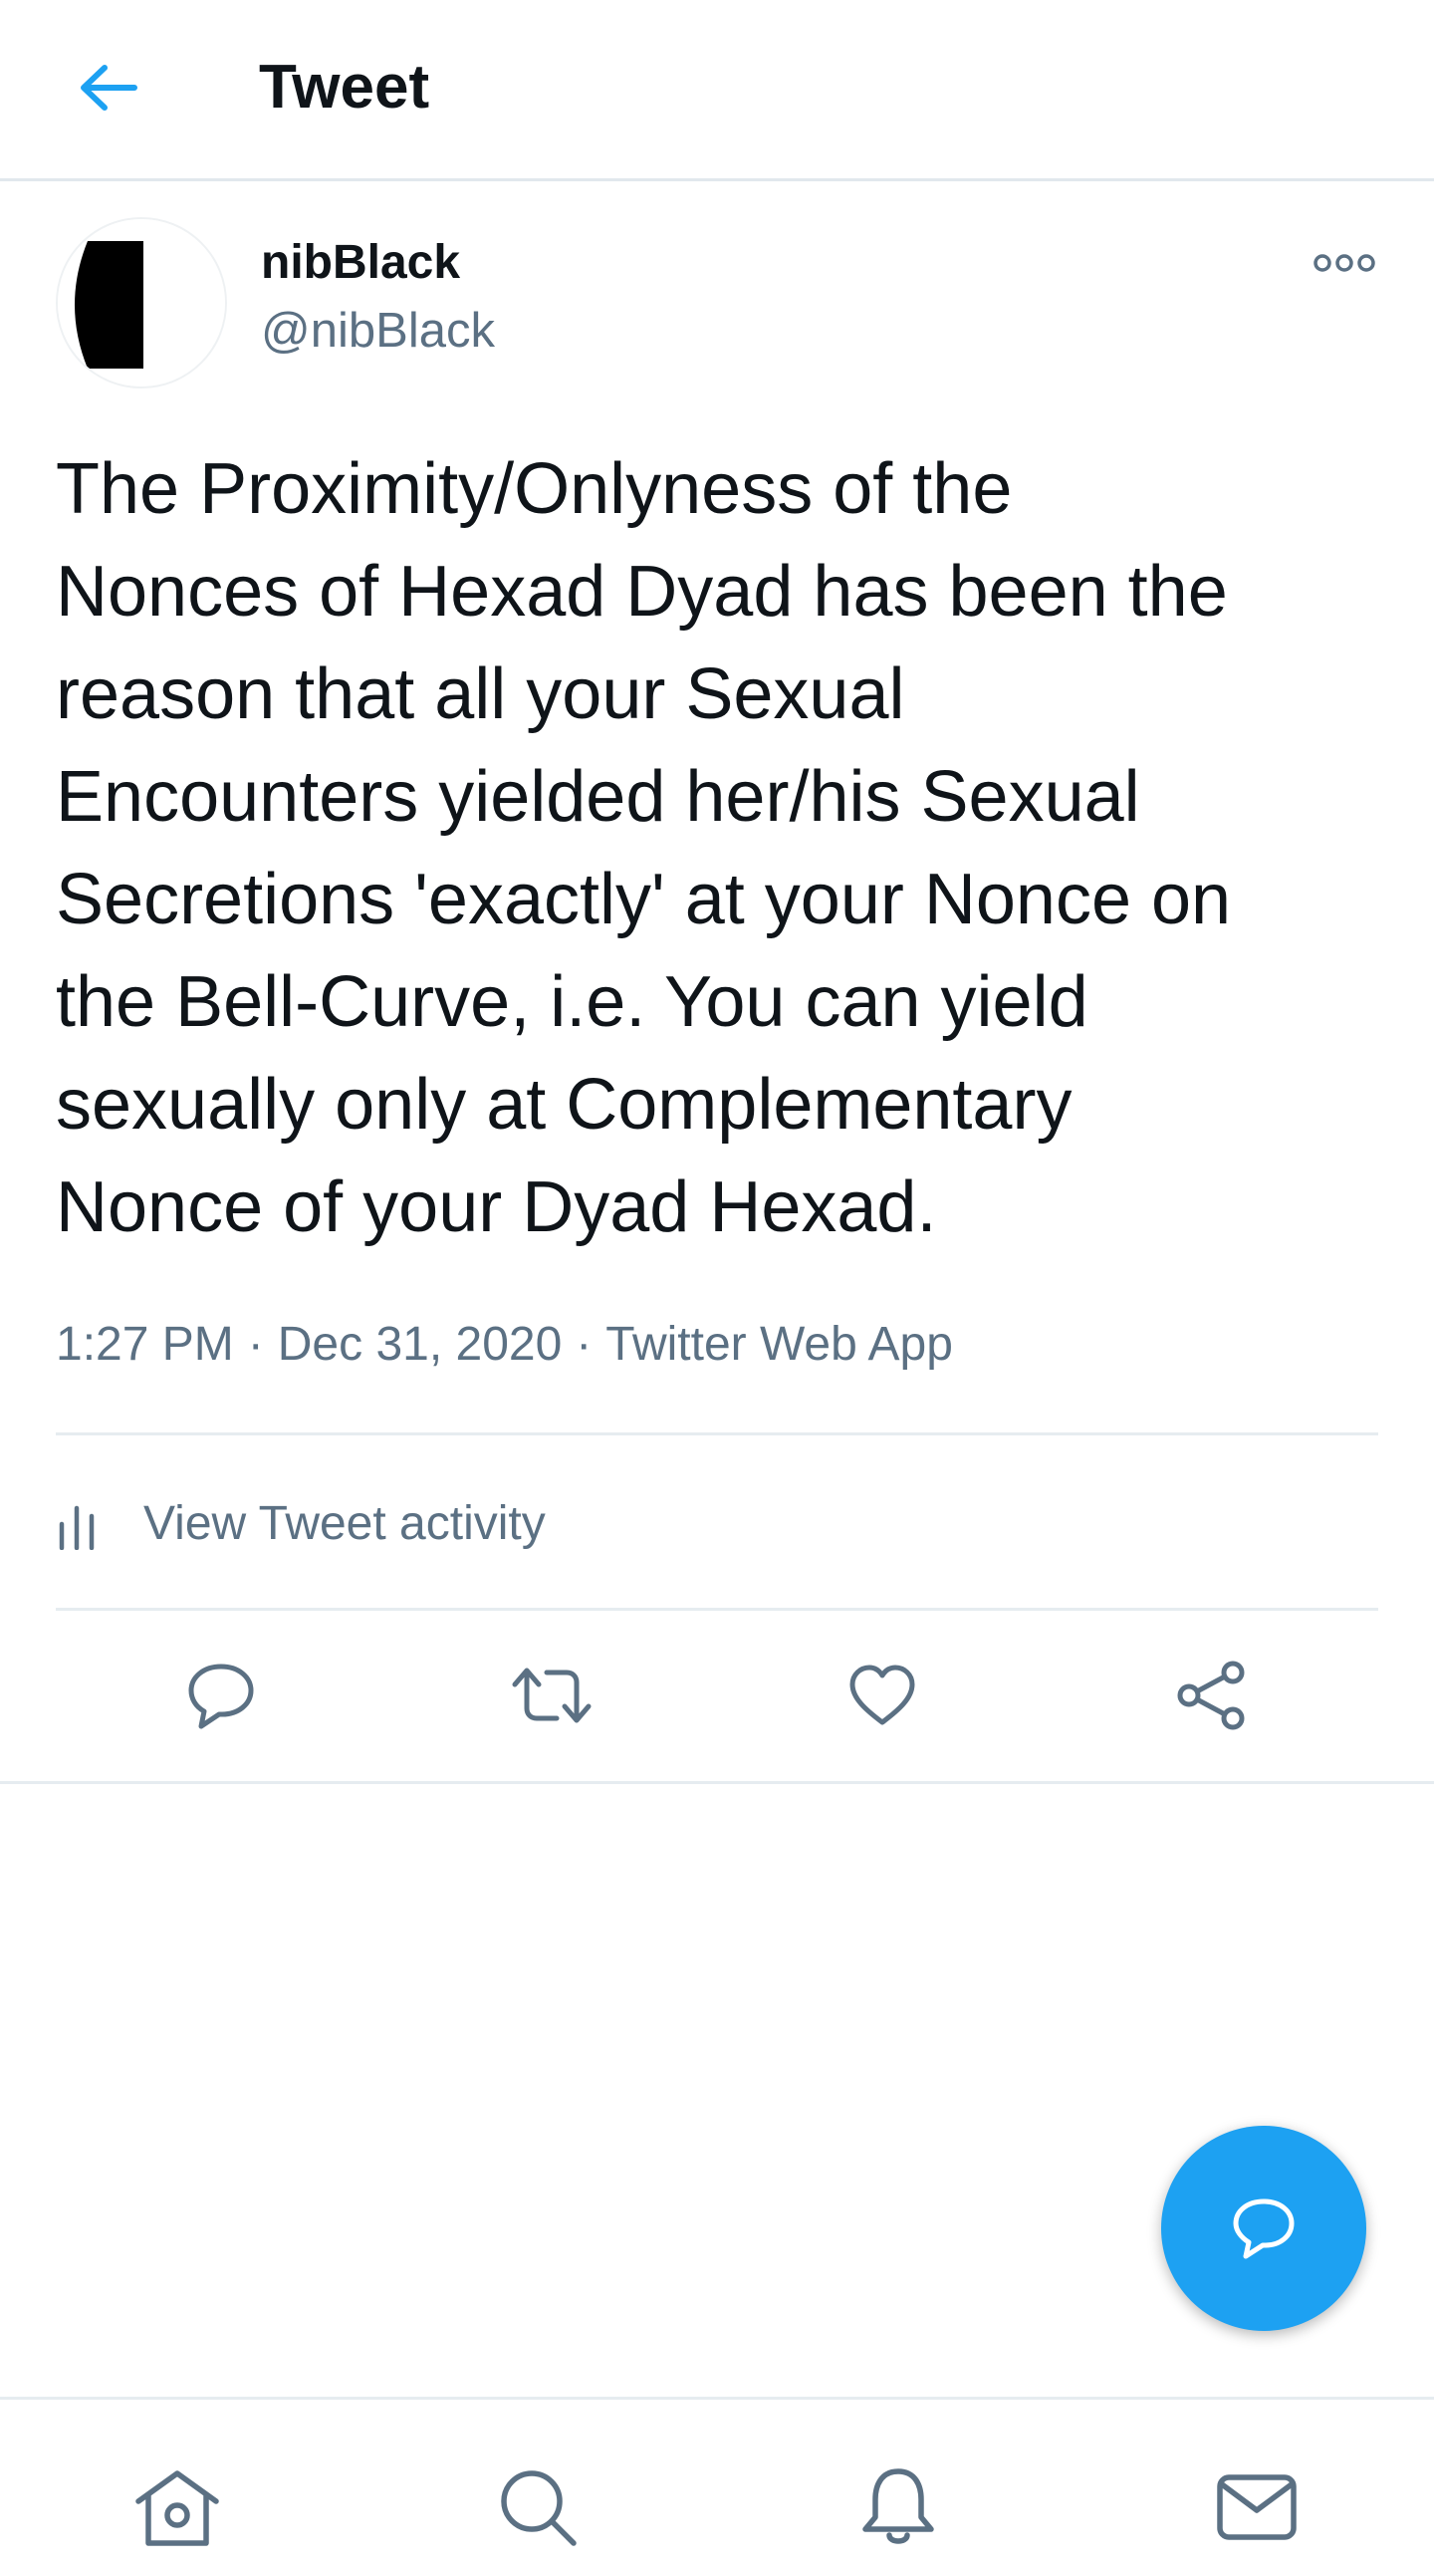 This screenshot has height=2576, width=1434. I want to click on back-button, so click(107, 87).